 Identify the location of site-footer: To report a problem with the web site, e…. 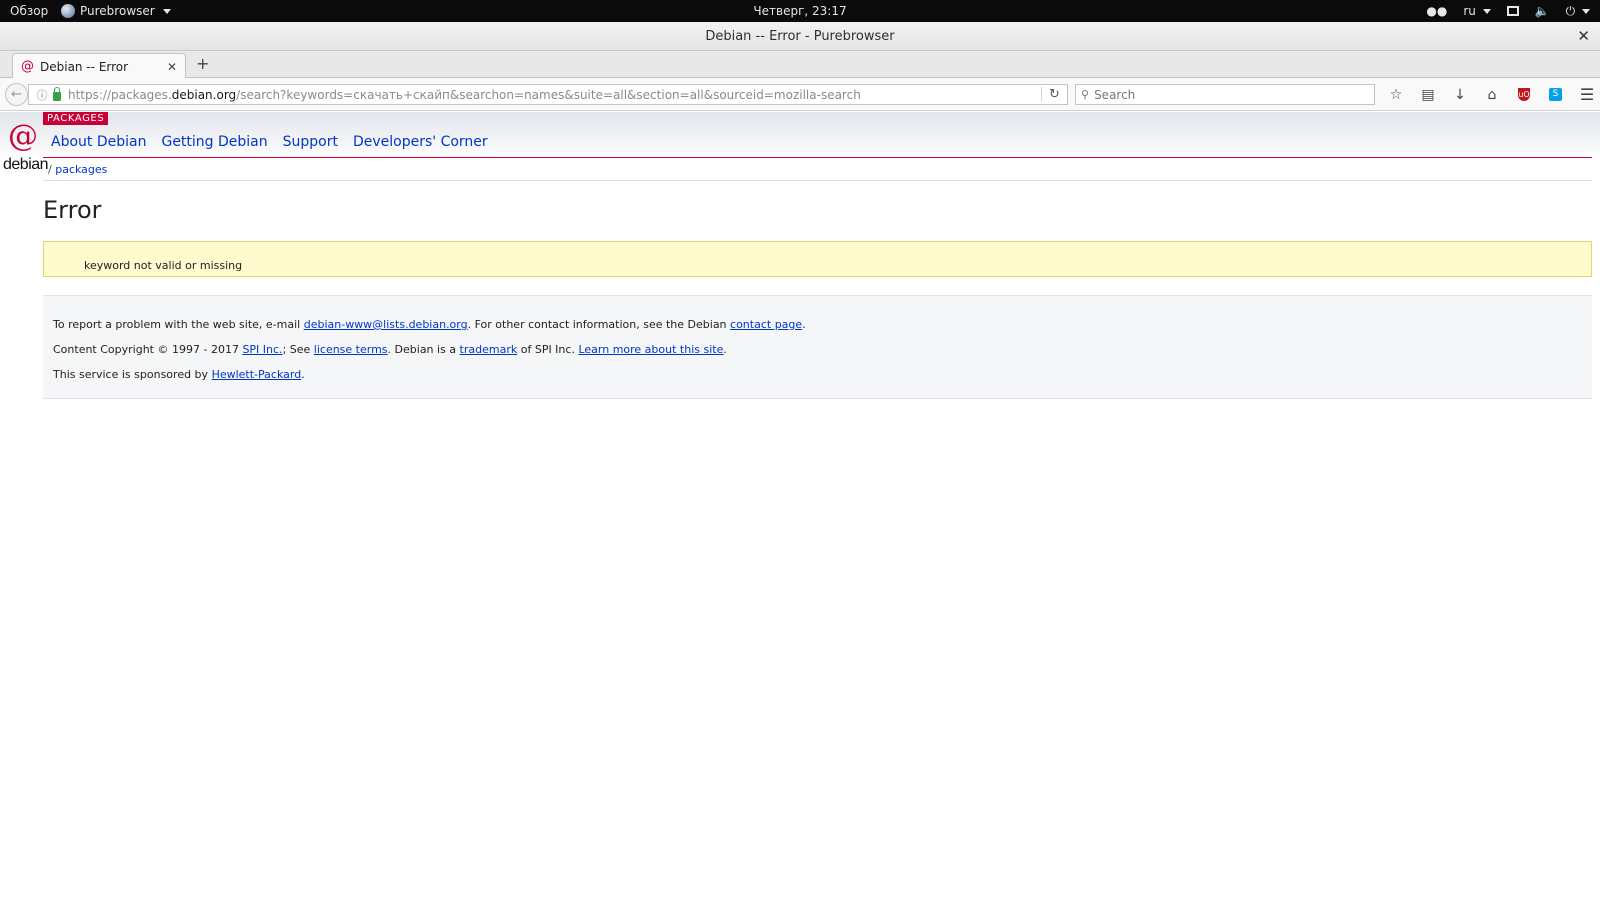
(817, 347).